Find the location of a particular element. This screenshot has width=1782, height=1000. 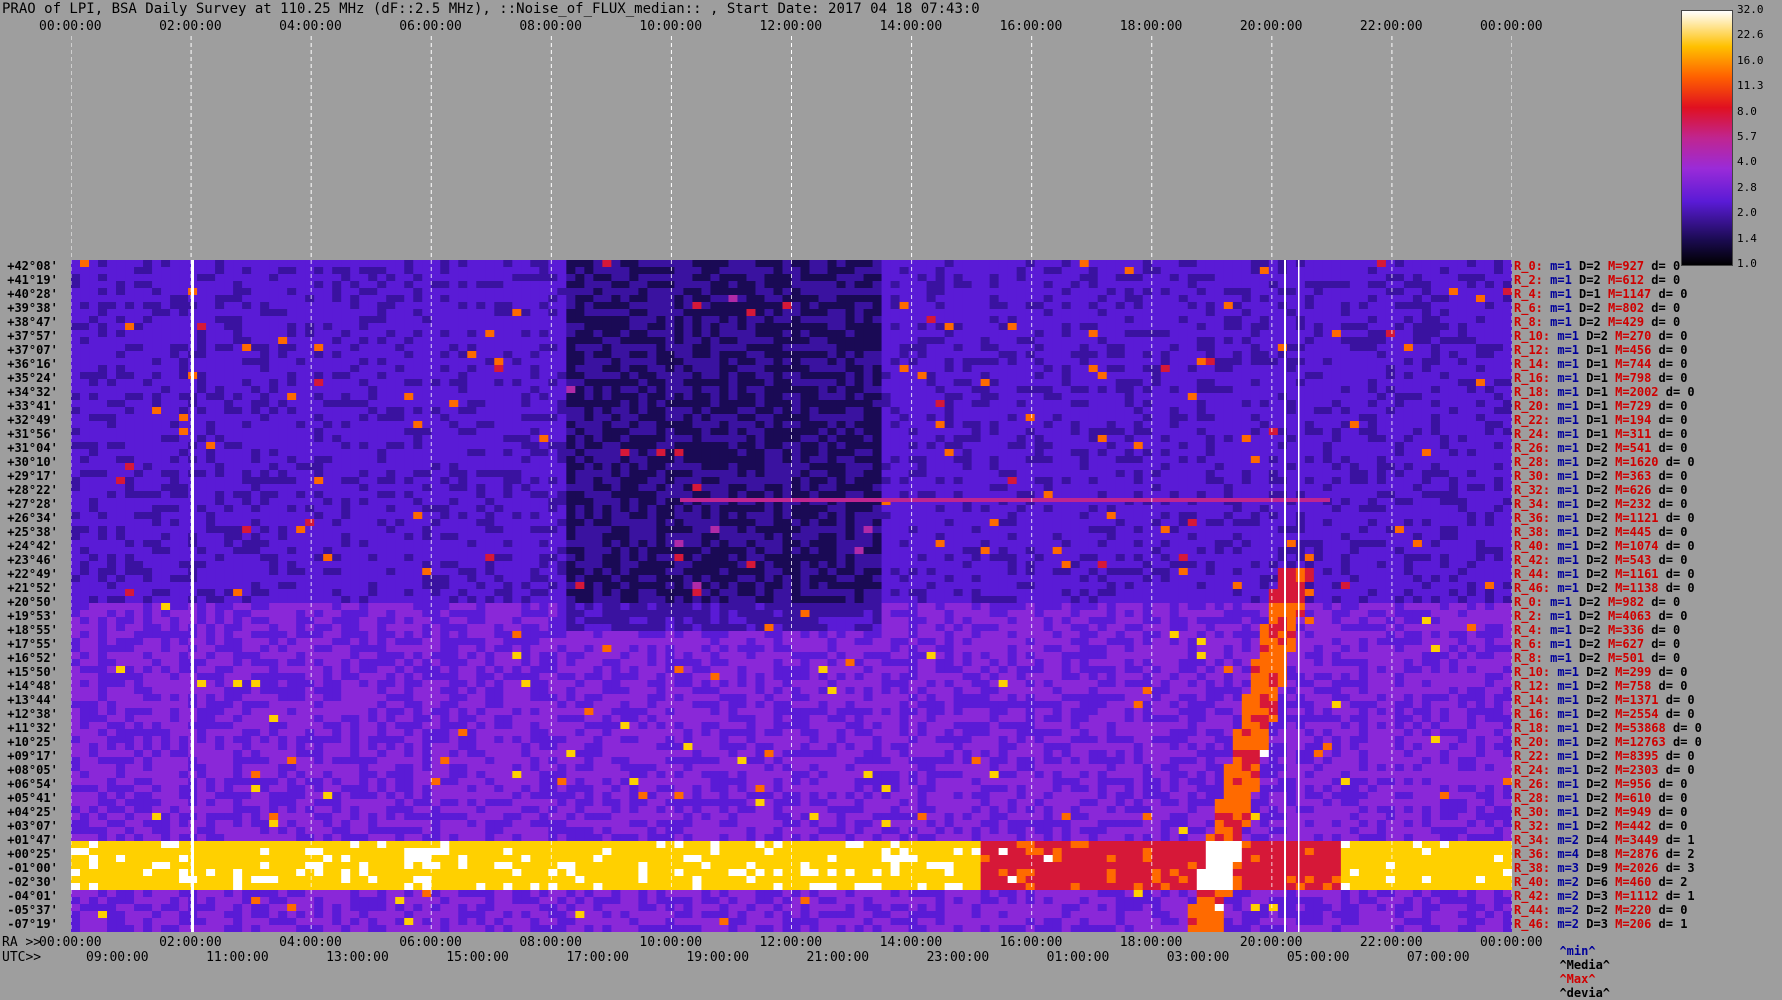

declination-value: +35°24' is located at coordinates (29, 378).